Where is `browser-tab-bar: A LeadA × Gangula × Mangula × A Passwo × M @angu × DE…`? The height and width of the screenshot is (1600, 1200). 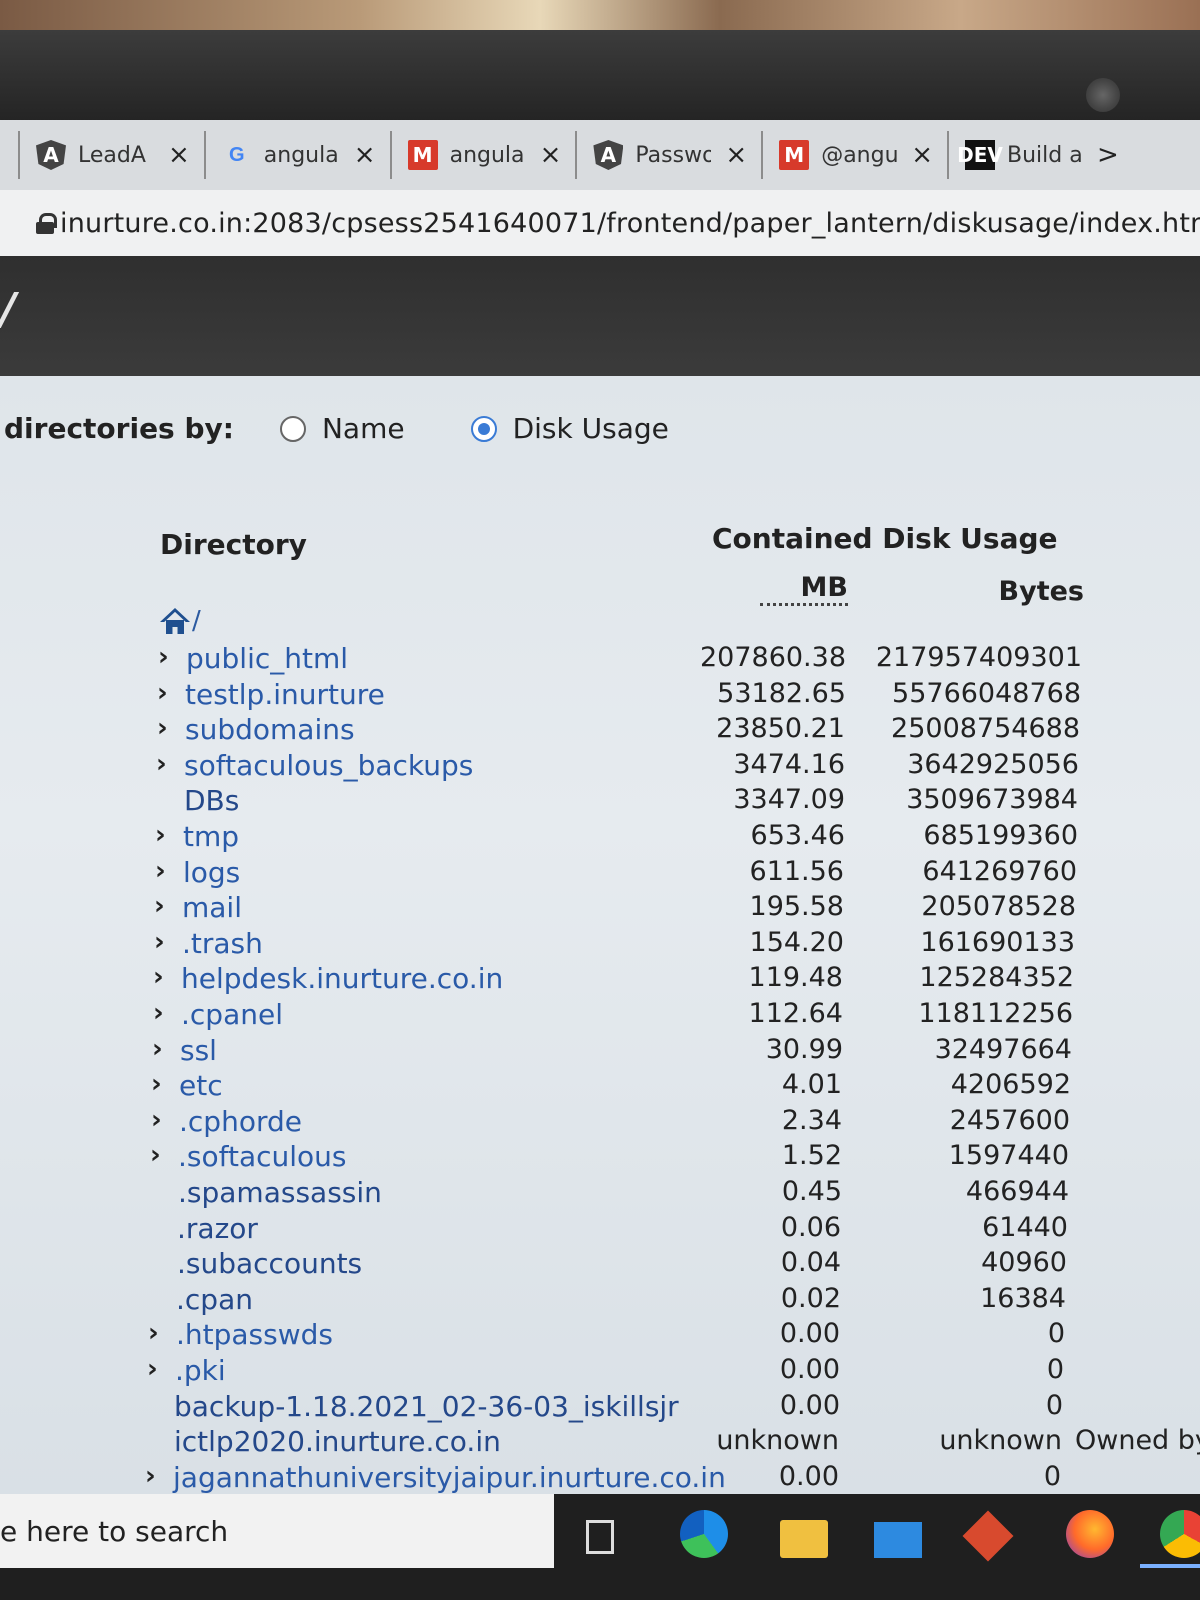
browser-tab-bar: A LeadA × Gangula × Mangula × A Passwo × M @angu × DE… is located at coordinates (600, 155).